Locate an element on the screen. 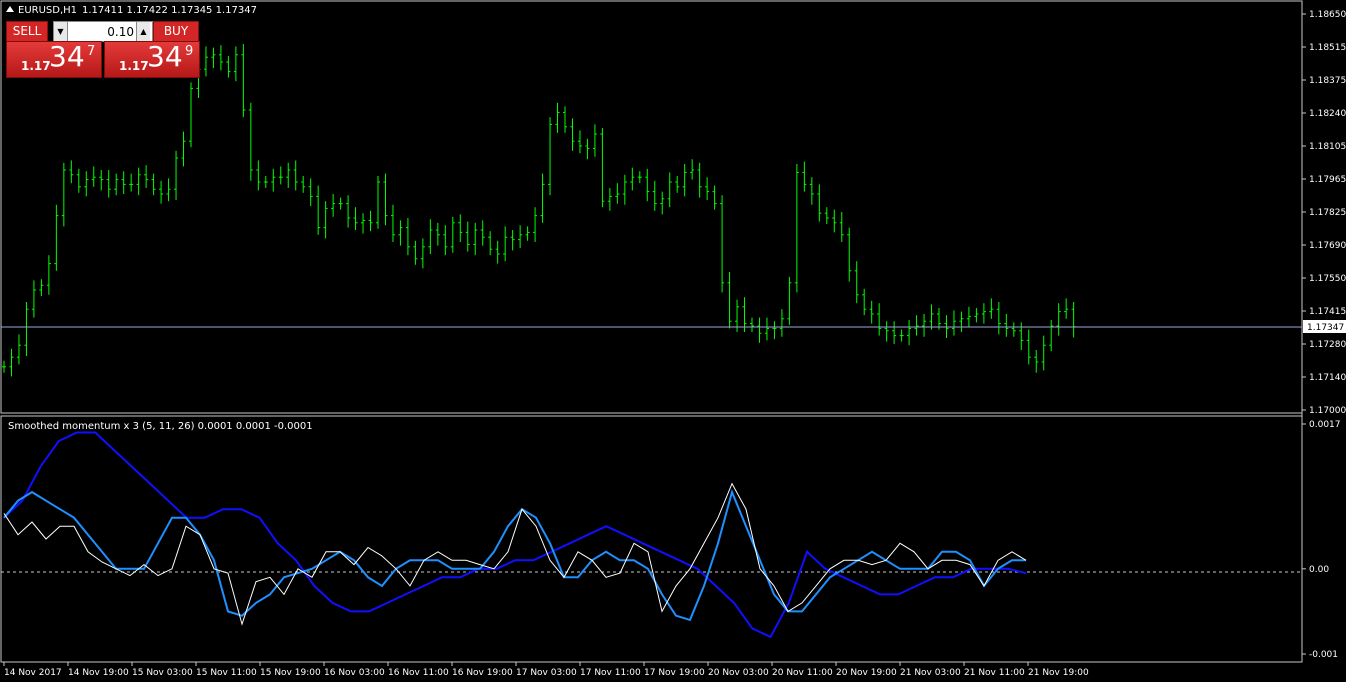 This screenshot has width=1346, height=682. lot-decrease-icon: ▼ is located at coordinates (61, 31).